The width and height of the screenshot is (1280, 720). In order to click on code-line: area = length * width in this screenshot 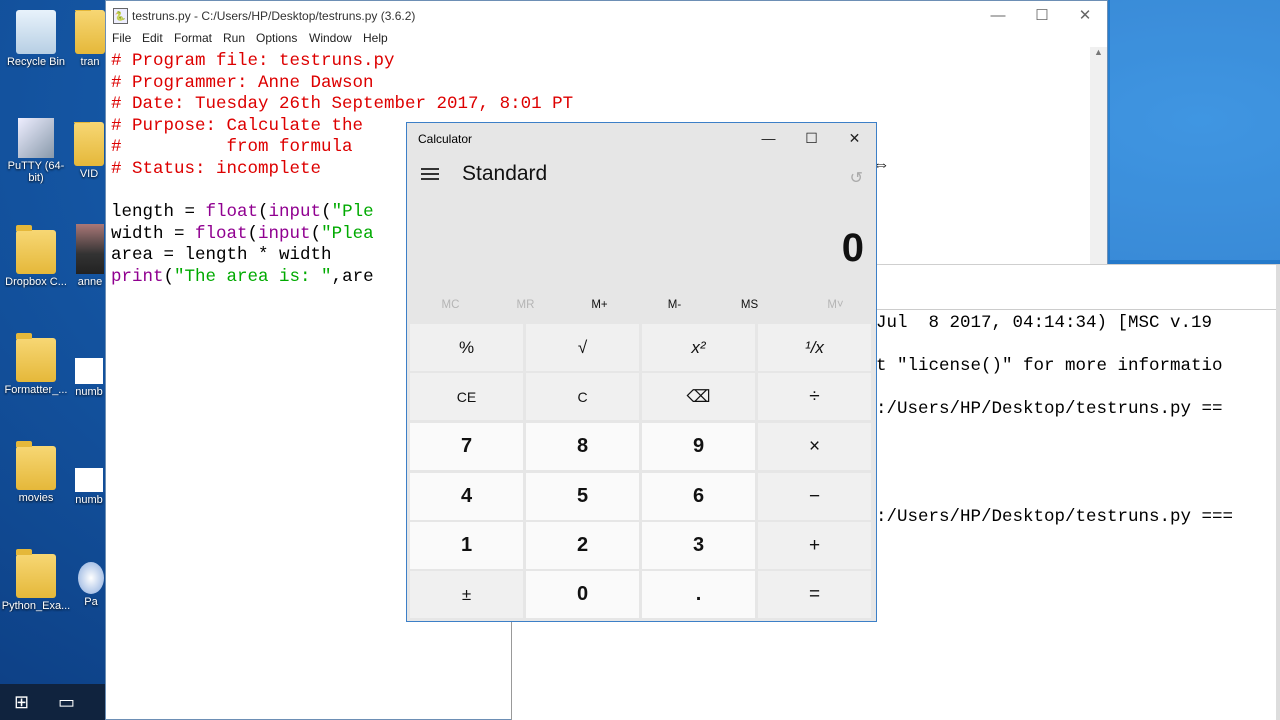, I will do `click(221, 255)`.